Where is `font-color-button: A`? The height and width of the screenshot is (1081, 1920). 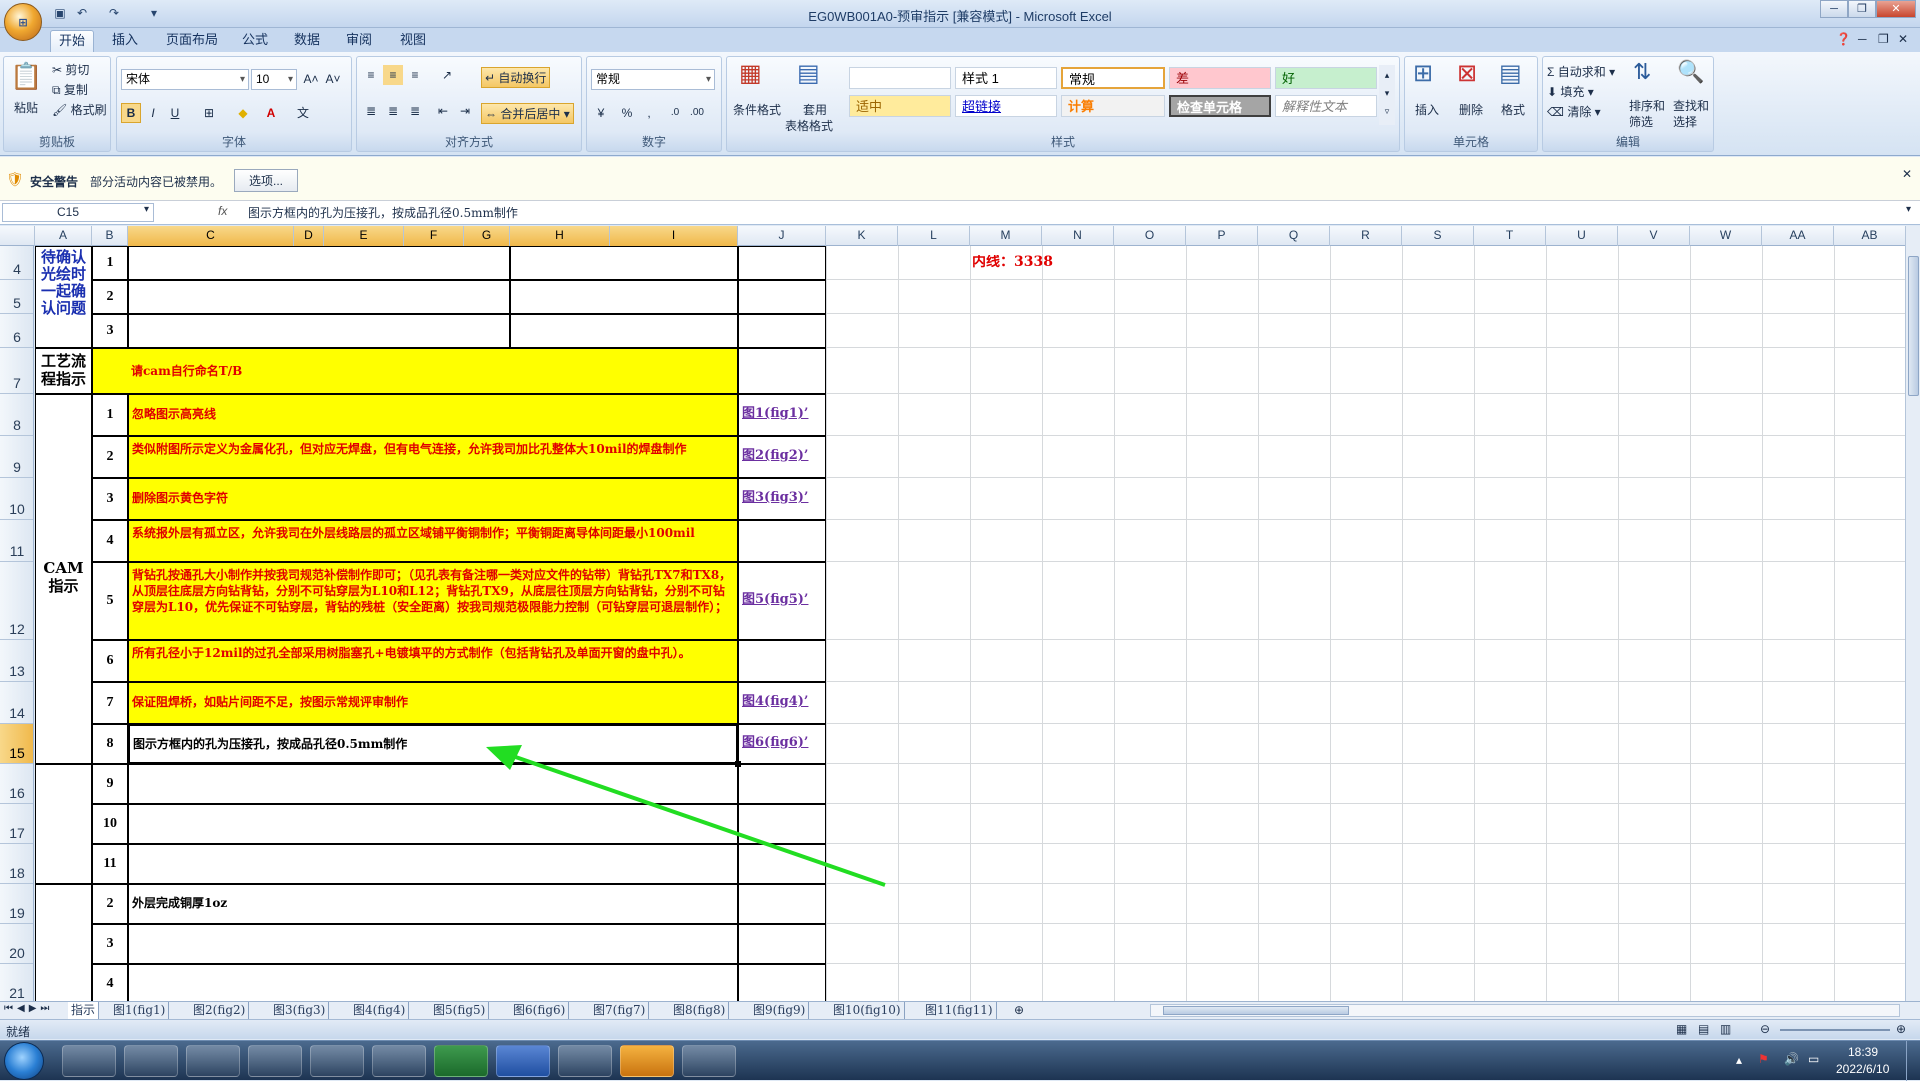
font-color-button: A is located at coordinates (271, 113).